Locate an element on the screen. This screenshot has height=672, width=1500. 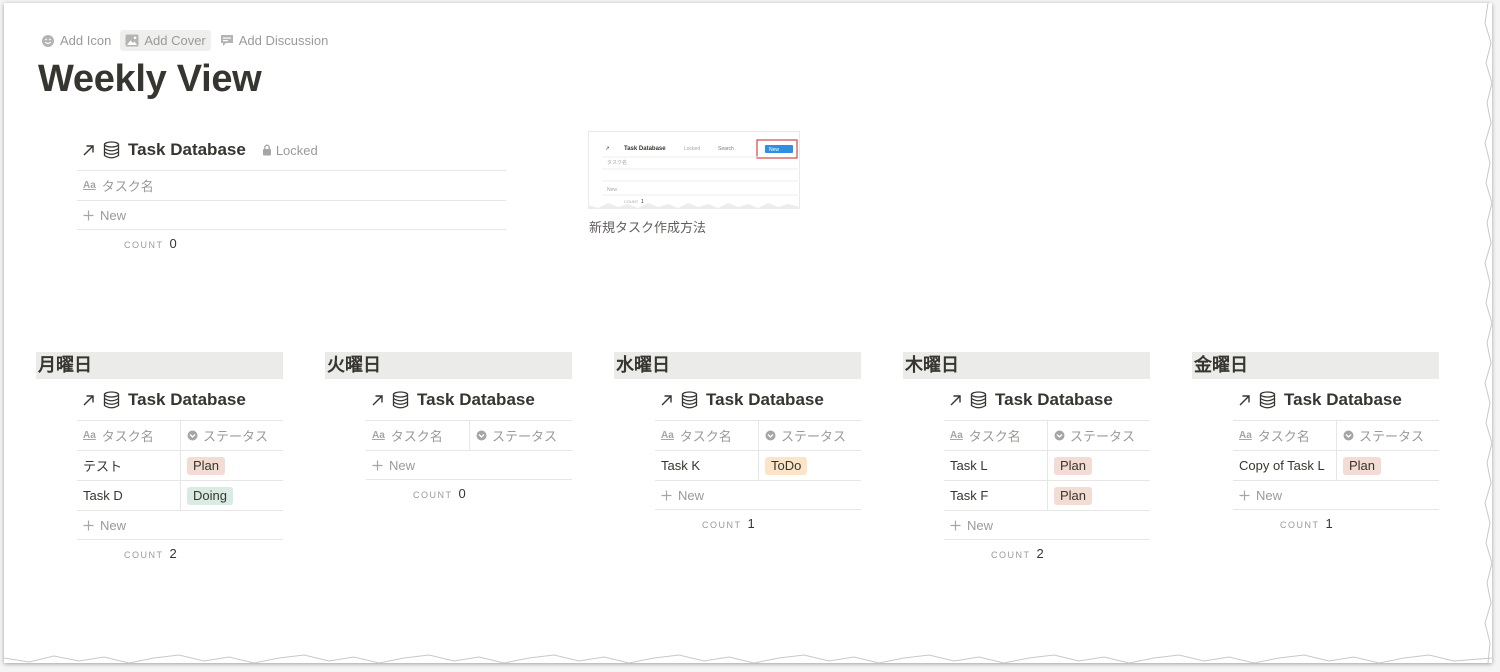
table-row: Task L Plan is located at coordinates (1047, 465).